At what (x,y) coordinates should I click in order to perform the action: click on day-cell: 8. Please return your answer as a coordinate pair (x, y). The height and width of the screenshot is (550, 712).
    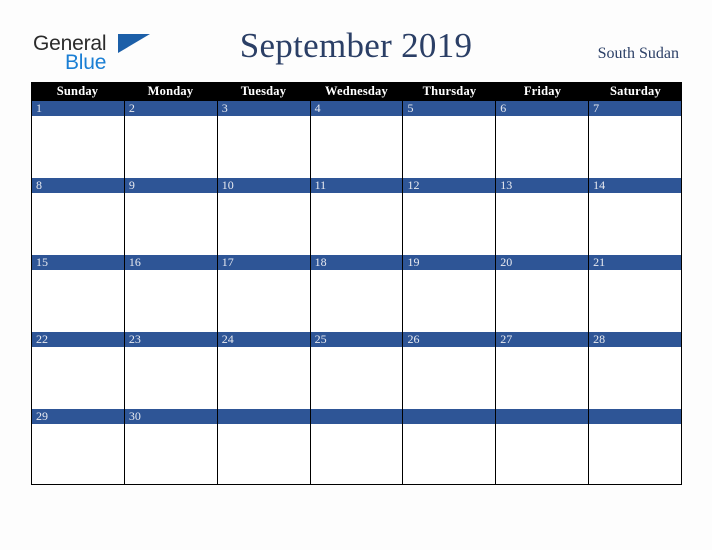
    Looking at the image, I should click on (78, 216).